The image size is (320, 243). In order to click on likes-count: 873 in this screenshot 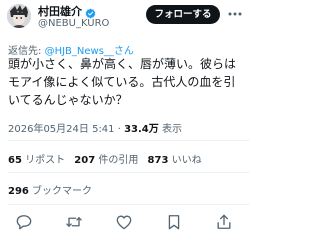, I will do `click(158, 160)`.